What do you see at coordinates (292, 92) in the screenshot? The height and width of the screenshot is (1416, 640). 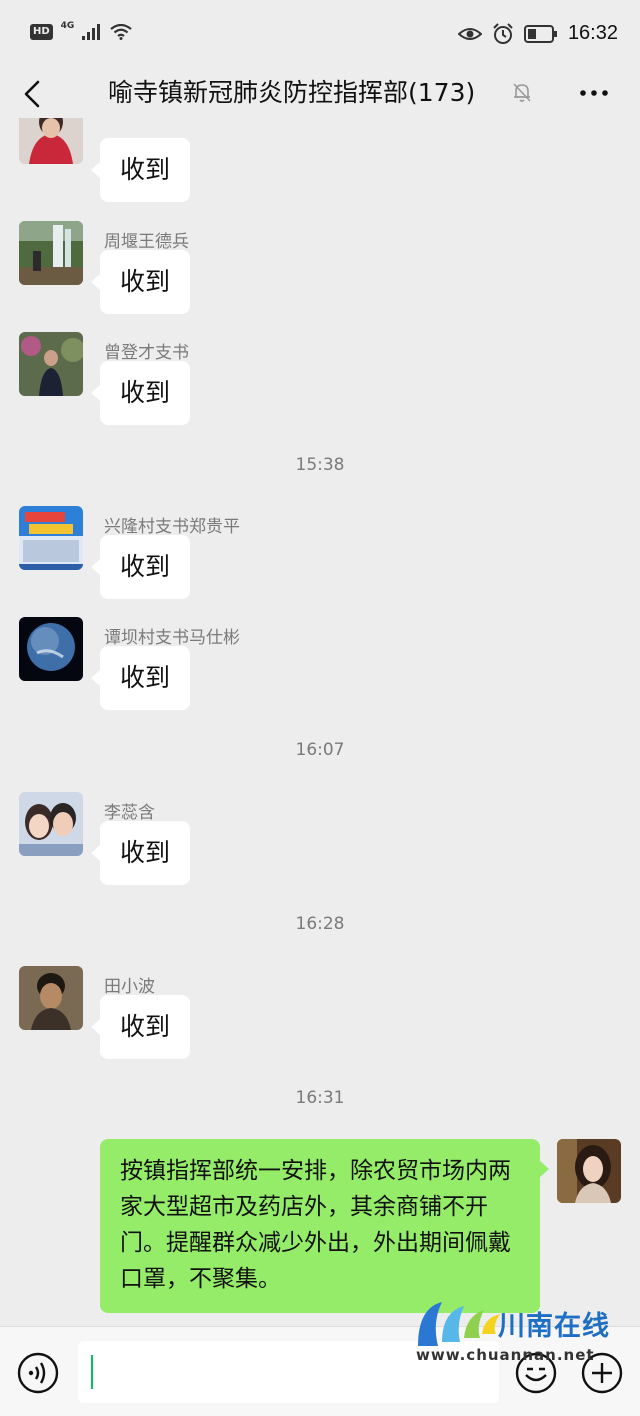 I see `chat-title: 喻寺镇新冠肺炎防控指挥部(173)` at bounding box center [292, 92].